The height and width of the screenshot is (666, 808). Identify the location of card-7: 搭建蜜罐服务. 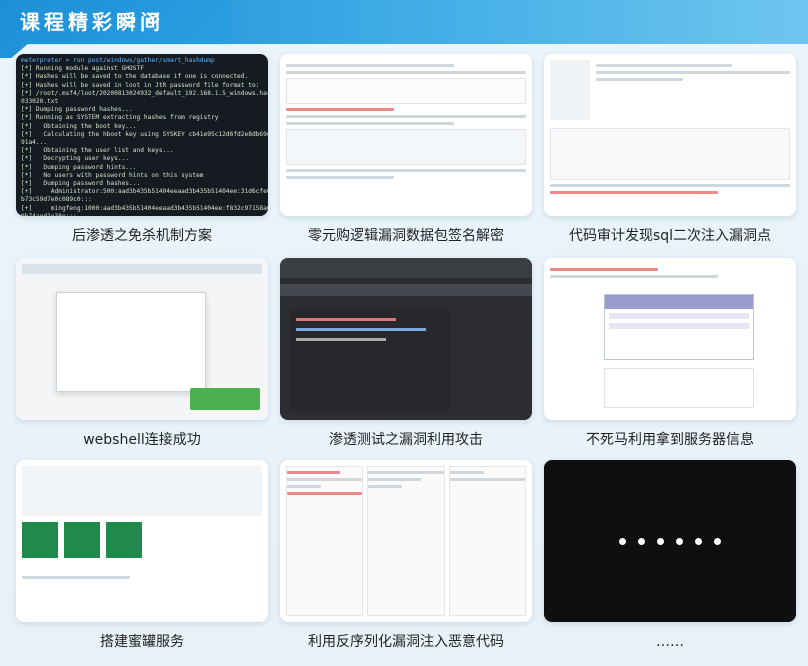
(142, 556).